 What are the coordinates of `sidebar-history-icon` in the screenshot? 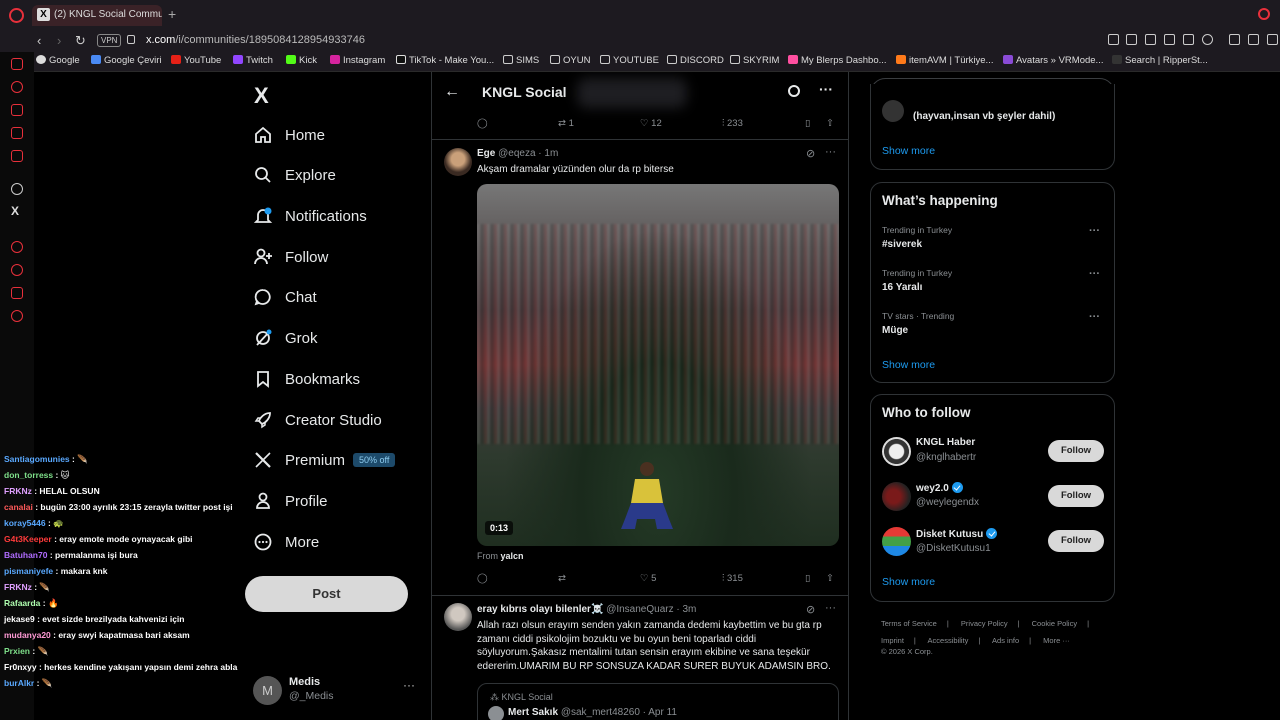 It's located at (17, 270).